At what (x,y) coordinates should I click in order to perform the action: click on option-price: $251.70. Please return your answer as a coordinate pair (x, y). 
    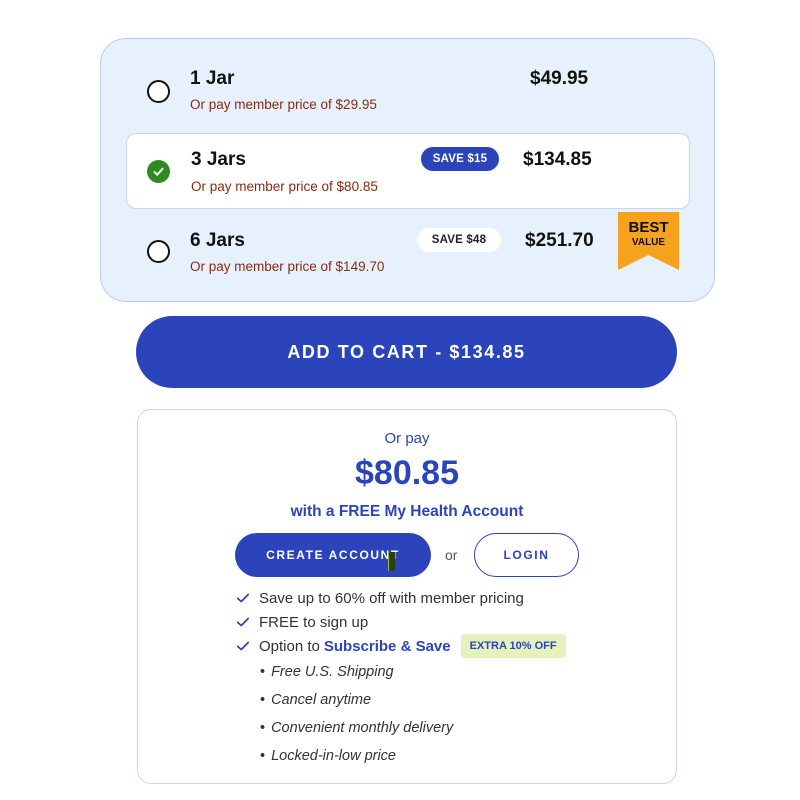
    Looking at the image, I should click on (559, 240).